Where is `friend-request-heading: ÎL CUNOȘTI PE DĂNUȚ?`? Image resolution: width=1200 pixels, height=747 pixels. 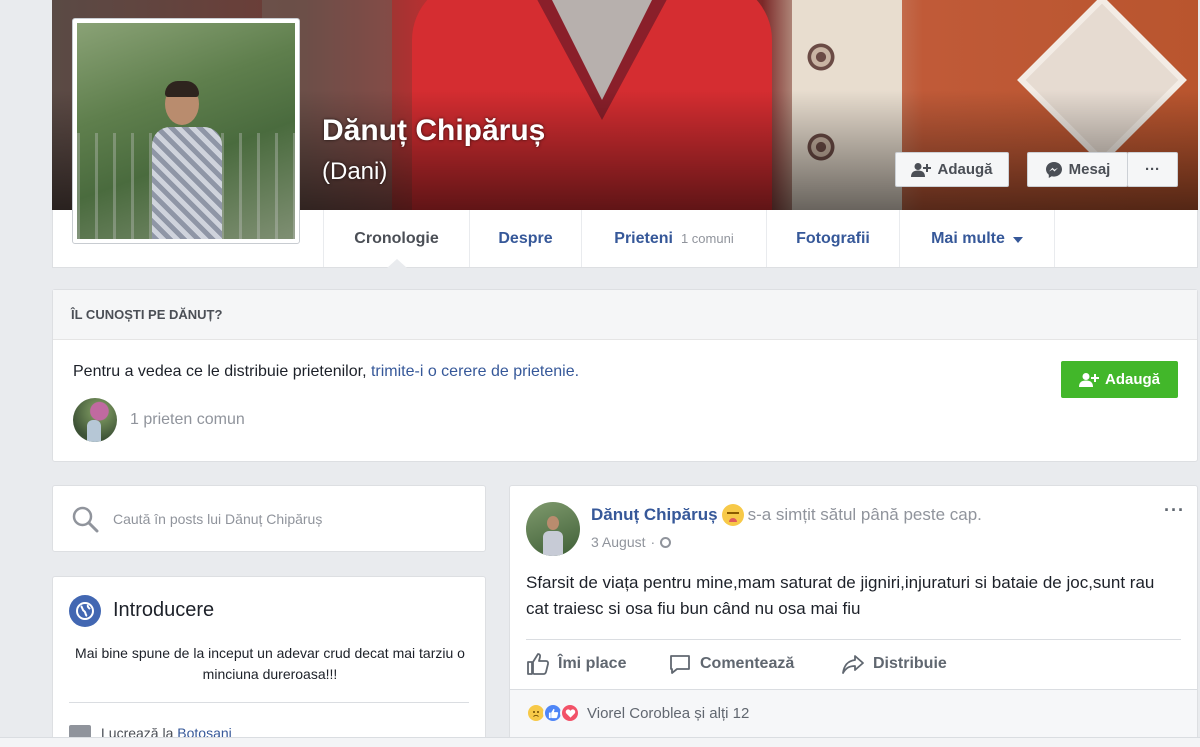 friend-request-heading: ÎL CUNOȘTI PE DĂNUȚ? is located at coordinates (625, 315).